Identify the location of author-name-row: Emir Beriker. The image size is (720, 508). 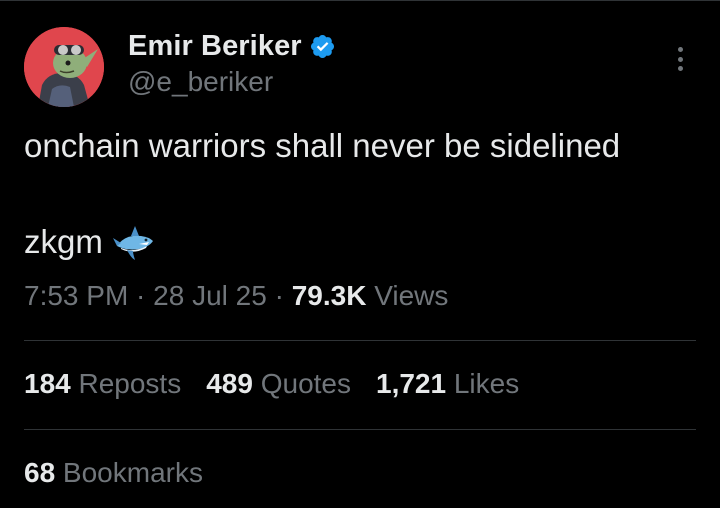
(232, 46).